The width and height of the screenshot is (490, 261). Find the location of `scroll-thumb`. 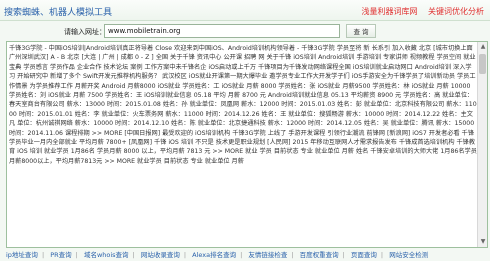

scroll-thumb is located at coordinates (482, 64).